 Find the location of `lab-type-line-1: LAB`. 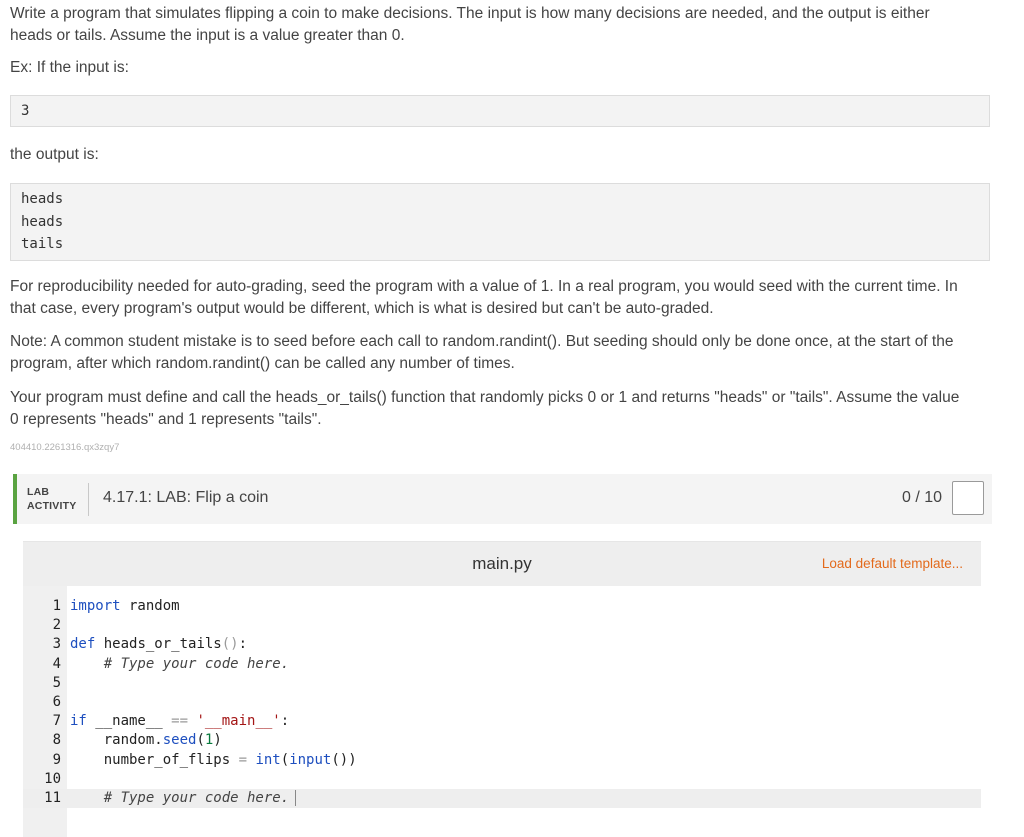

lab-type-line-1: LAB is located at coordinates (38, 492).